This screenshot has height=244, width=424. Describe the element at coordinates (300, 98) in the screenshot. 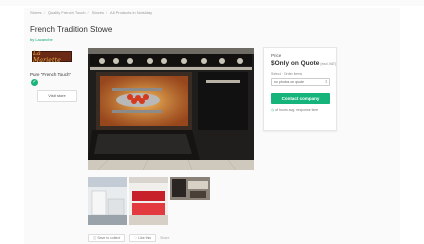

I see `contact-company-button: Contact company` at that location.